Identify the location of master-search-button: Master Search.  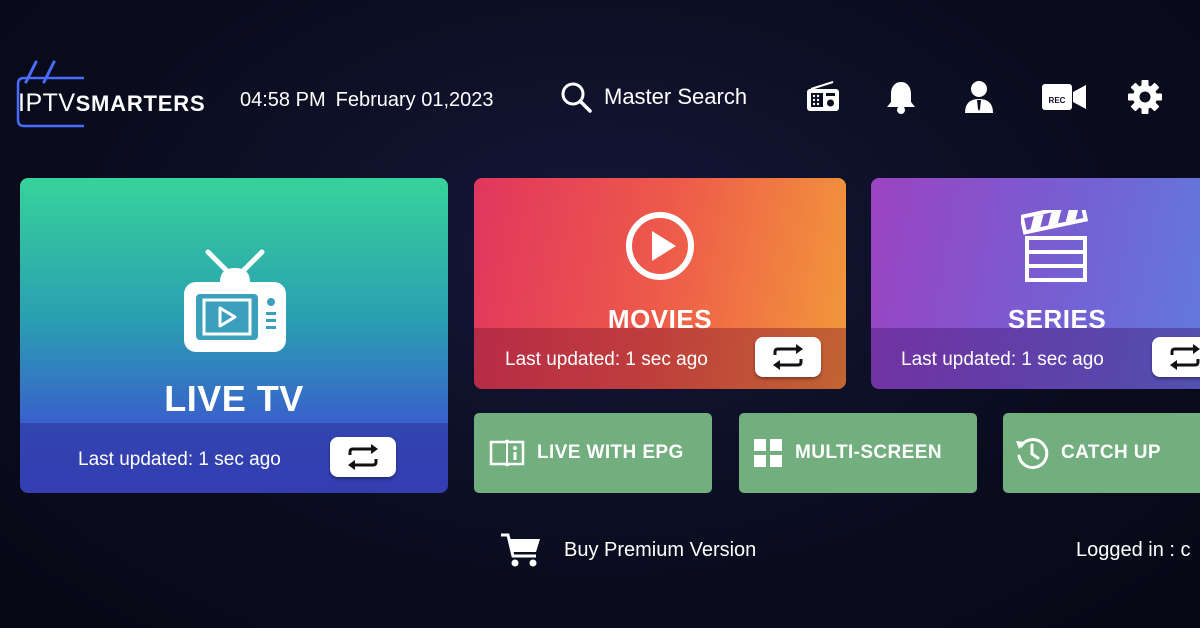
(653, 97).